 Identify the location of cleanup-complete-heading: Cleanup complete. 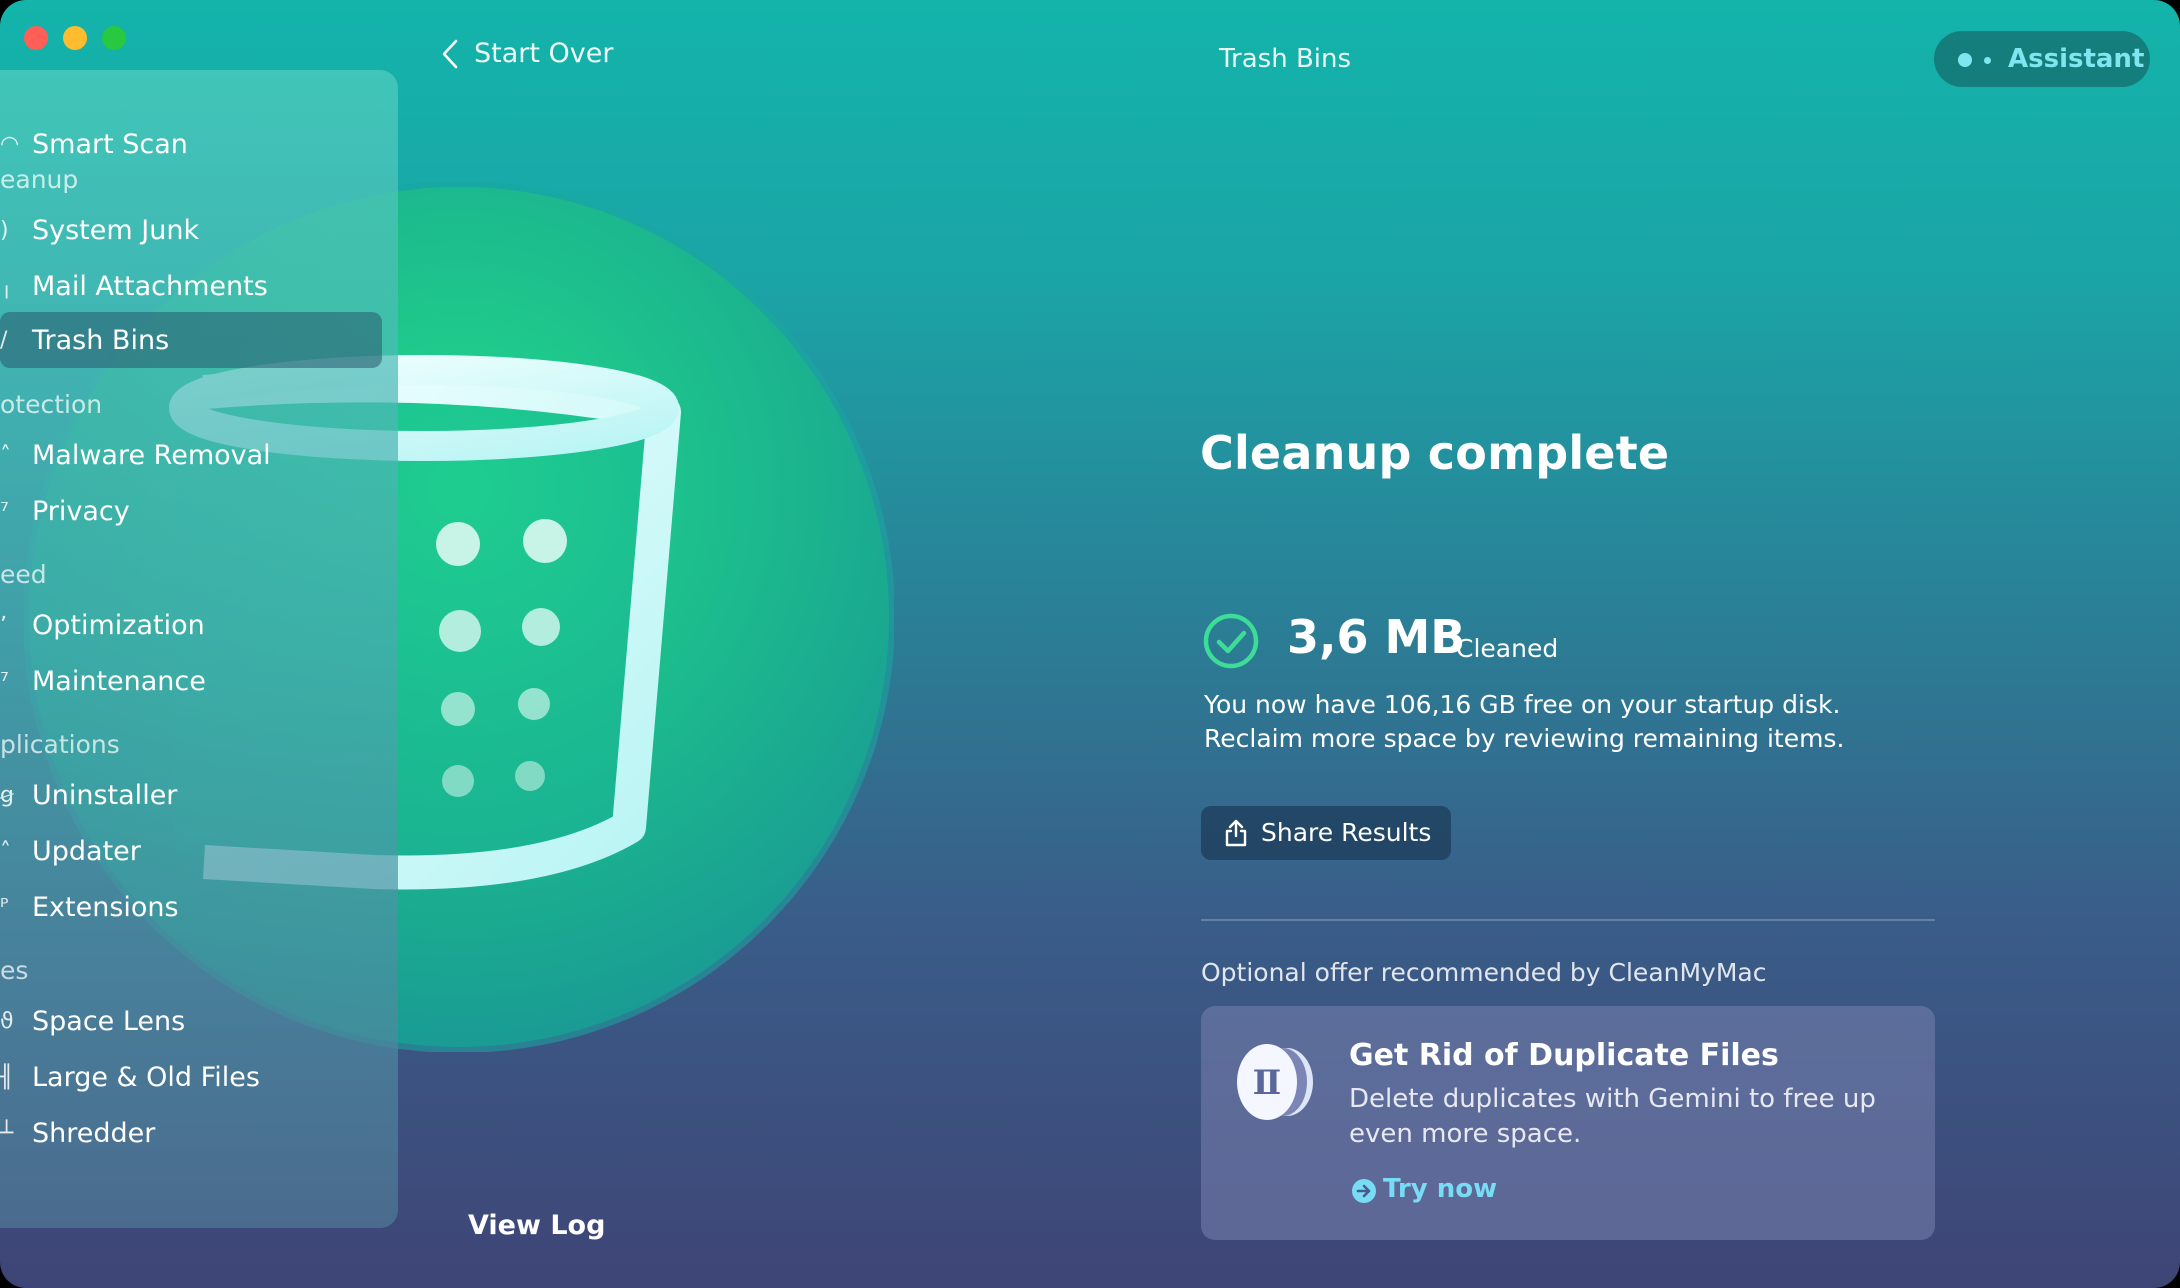
(1435, 453).